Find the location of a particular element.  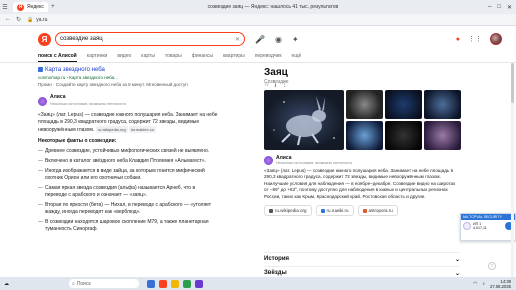

search-input: созвездие заяц ✕ is located at coordinates (150, 39).